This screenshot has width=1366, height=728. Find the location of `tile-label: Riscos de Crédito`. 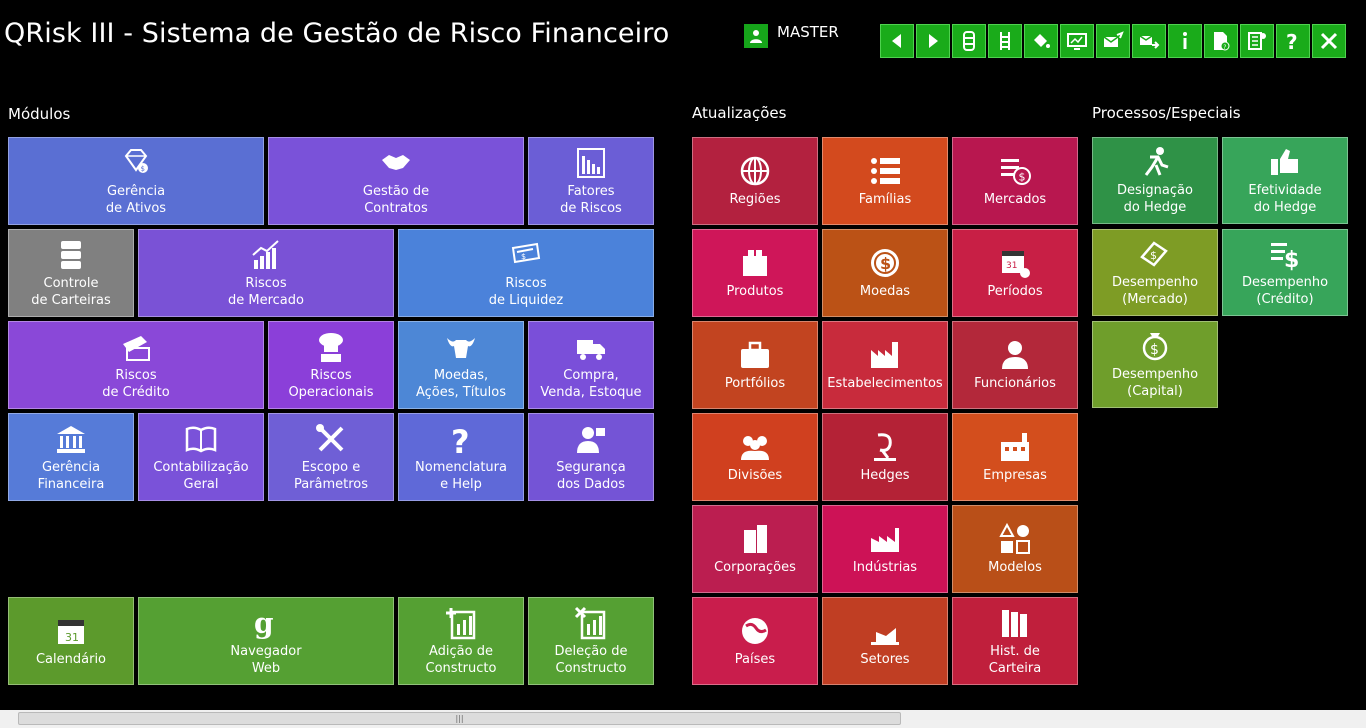

tile-label: Riscos de Crédito is located at coordinates (136, 383).